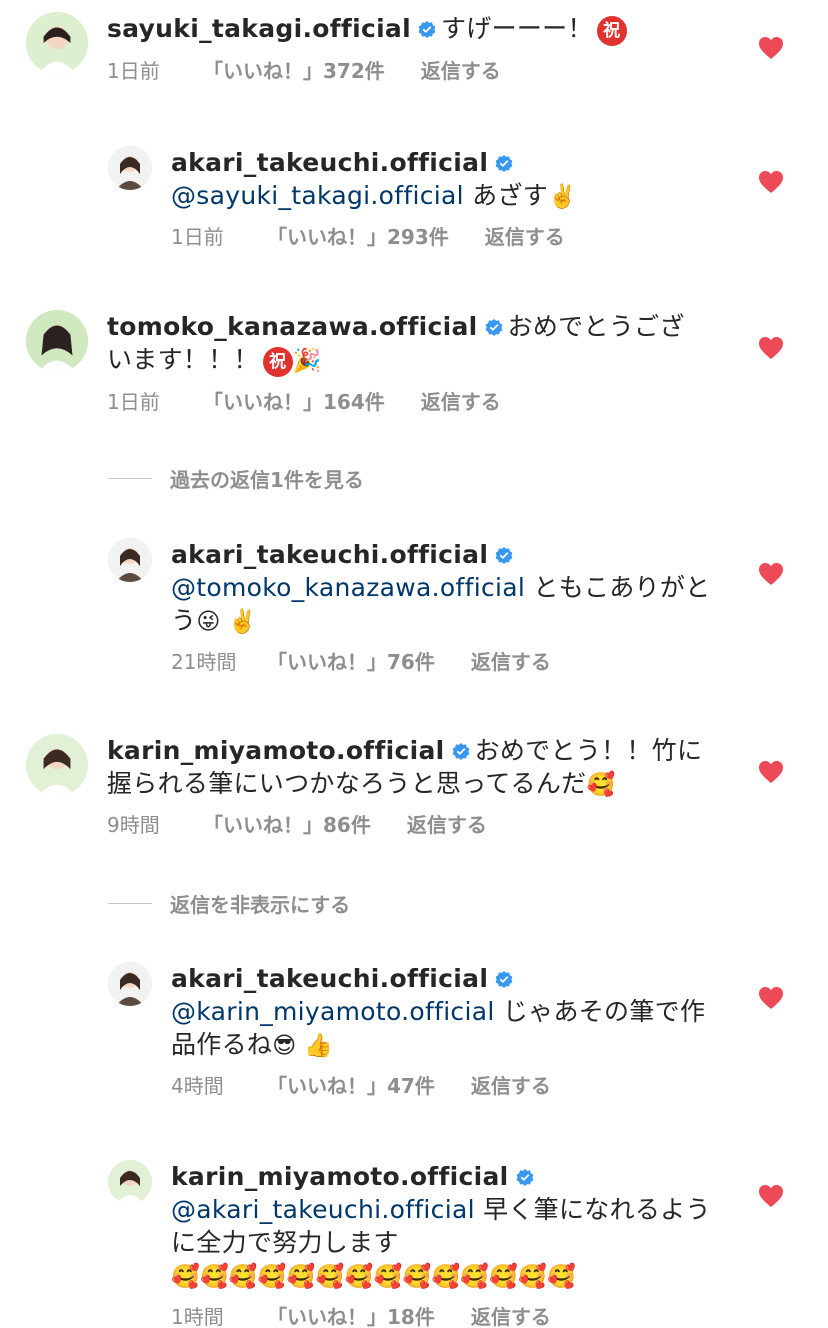 This screenshot has width=828, height=1328. I want to click on likes-count: 「いいね！」372件, so click(294, 71).